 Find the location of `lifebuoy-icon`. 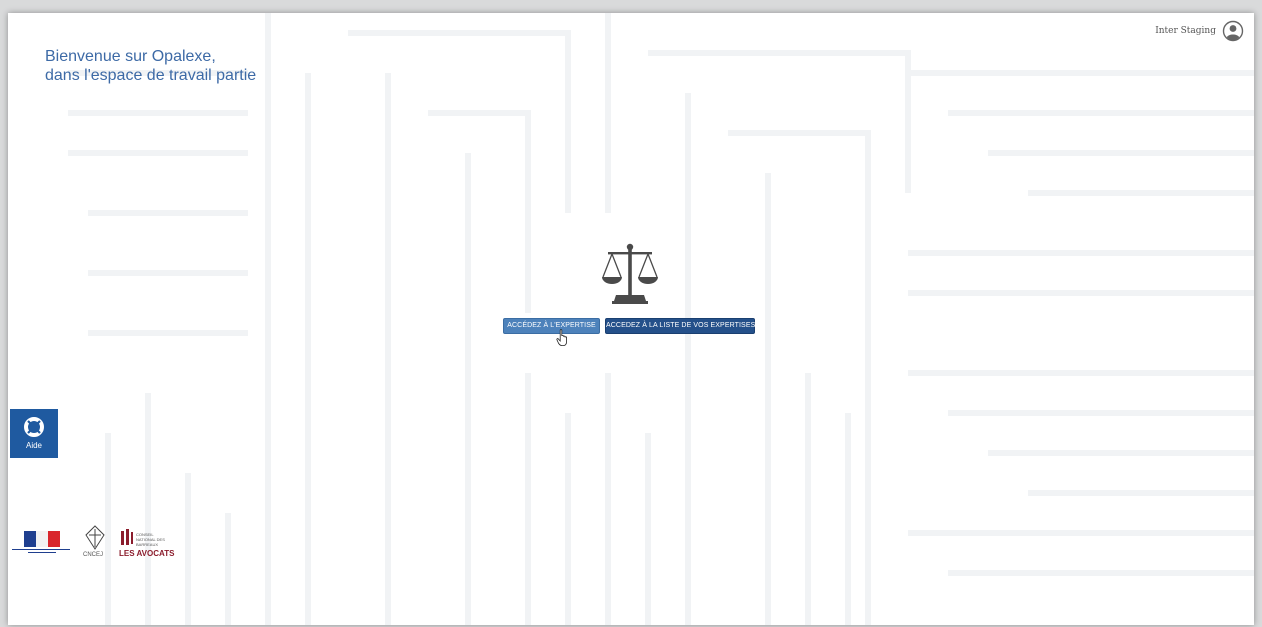

lifebuoy-icon is located at coordinates (34, 427).